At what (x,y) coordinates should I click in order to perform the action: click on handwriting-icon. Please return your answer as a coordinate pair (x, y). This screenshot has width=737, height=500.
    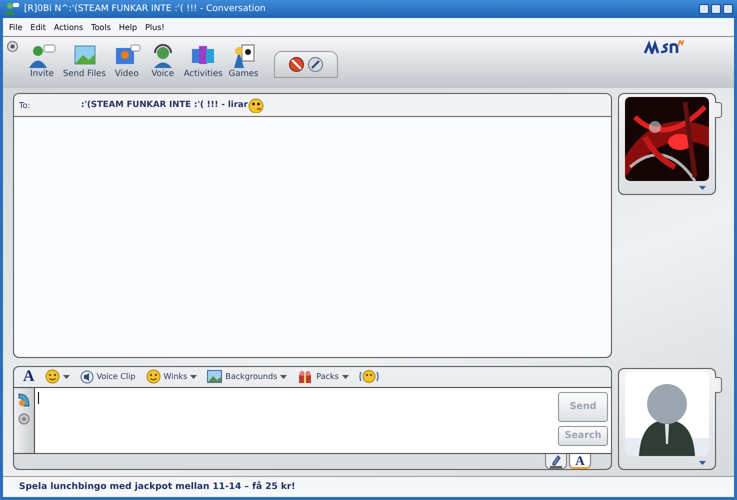
    Looking at the image, I should click on (556, 461).